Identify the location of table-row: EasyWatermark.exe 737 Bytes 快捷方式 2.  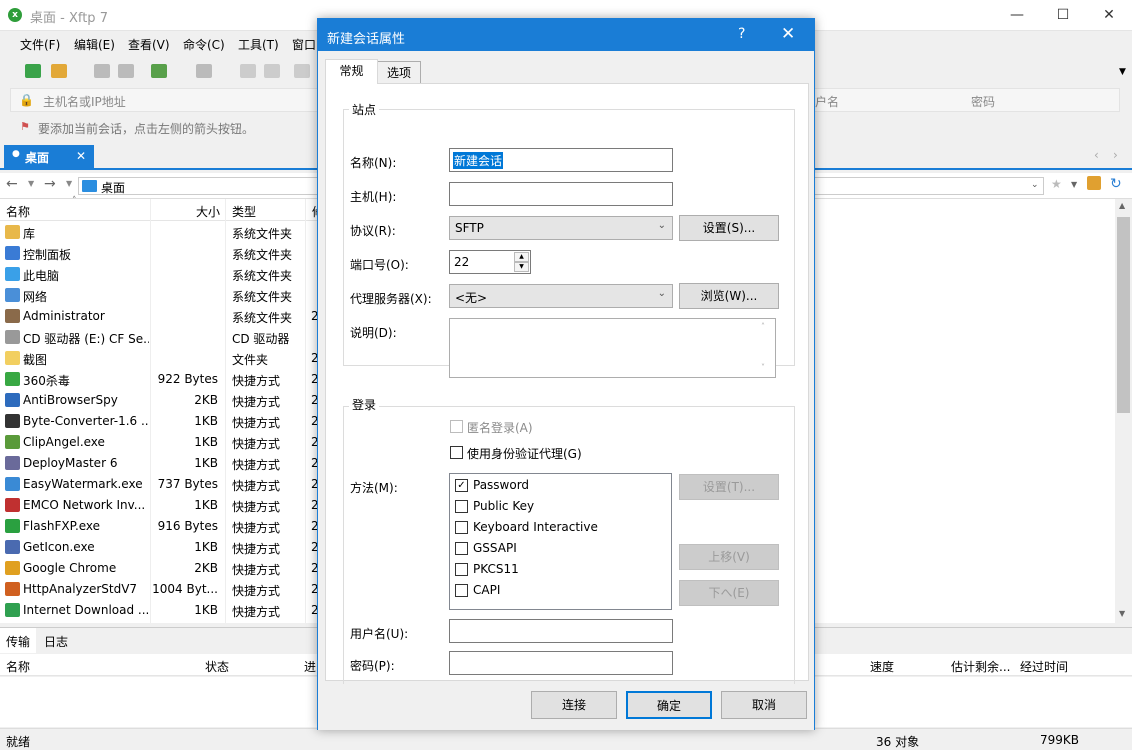
(159, 484).